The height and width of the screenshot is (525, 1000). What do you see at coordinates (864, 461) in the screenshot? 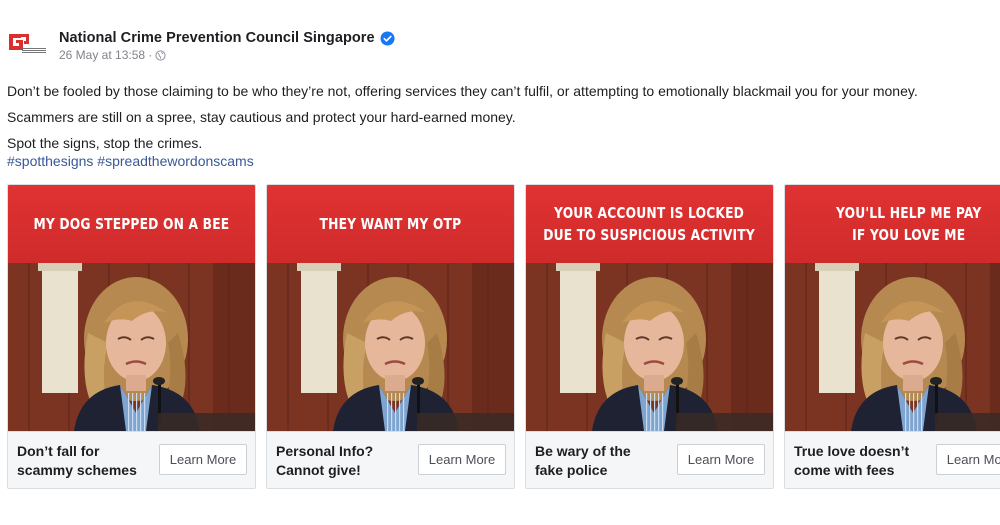
I see `card-title: True love doesn’t come with fees` at bounding box center [864, 461].